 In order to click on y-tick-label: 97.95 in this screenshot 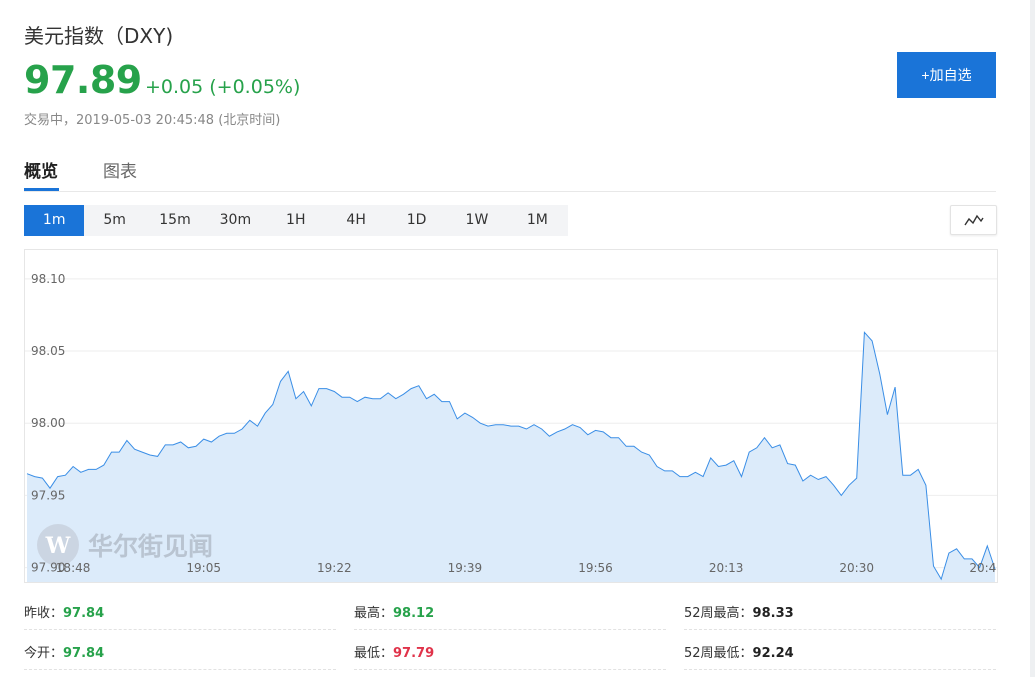, I will do `click(48, 495)`.